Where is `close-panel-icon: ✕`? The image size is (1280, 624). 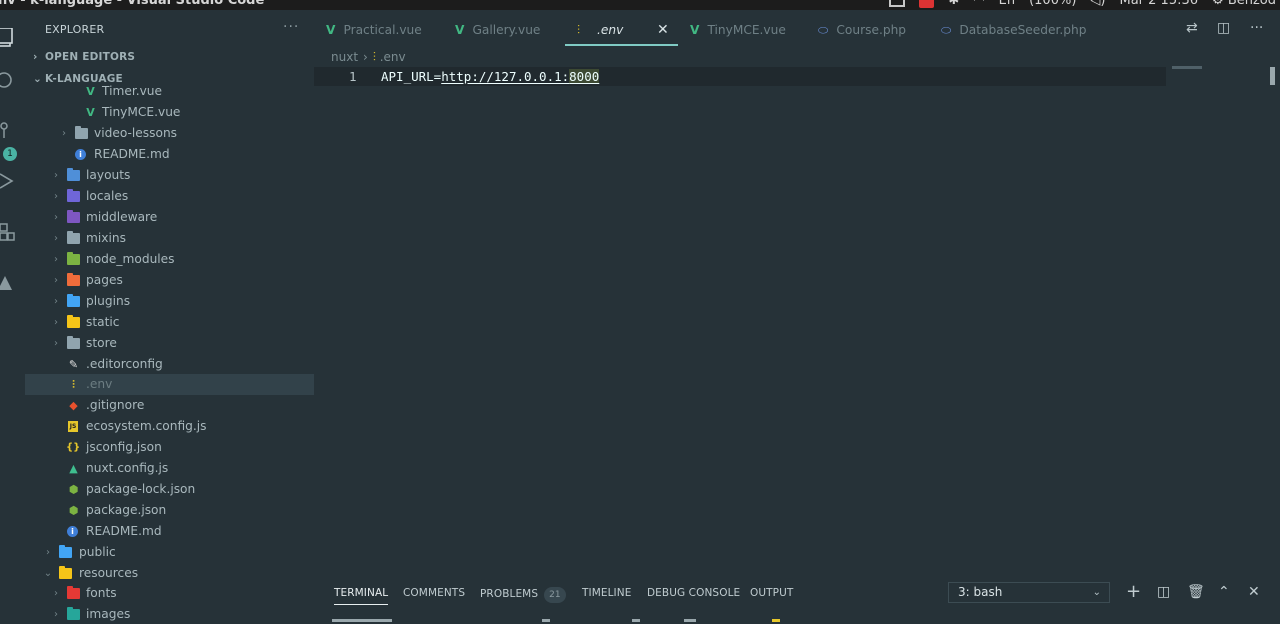 close-panel-icon: ✕ is located at coordinates (1254, 592).